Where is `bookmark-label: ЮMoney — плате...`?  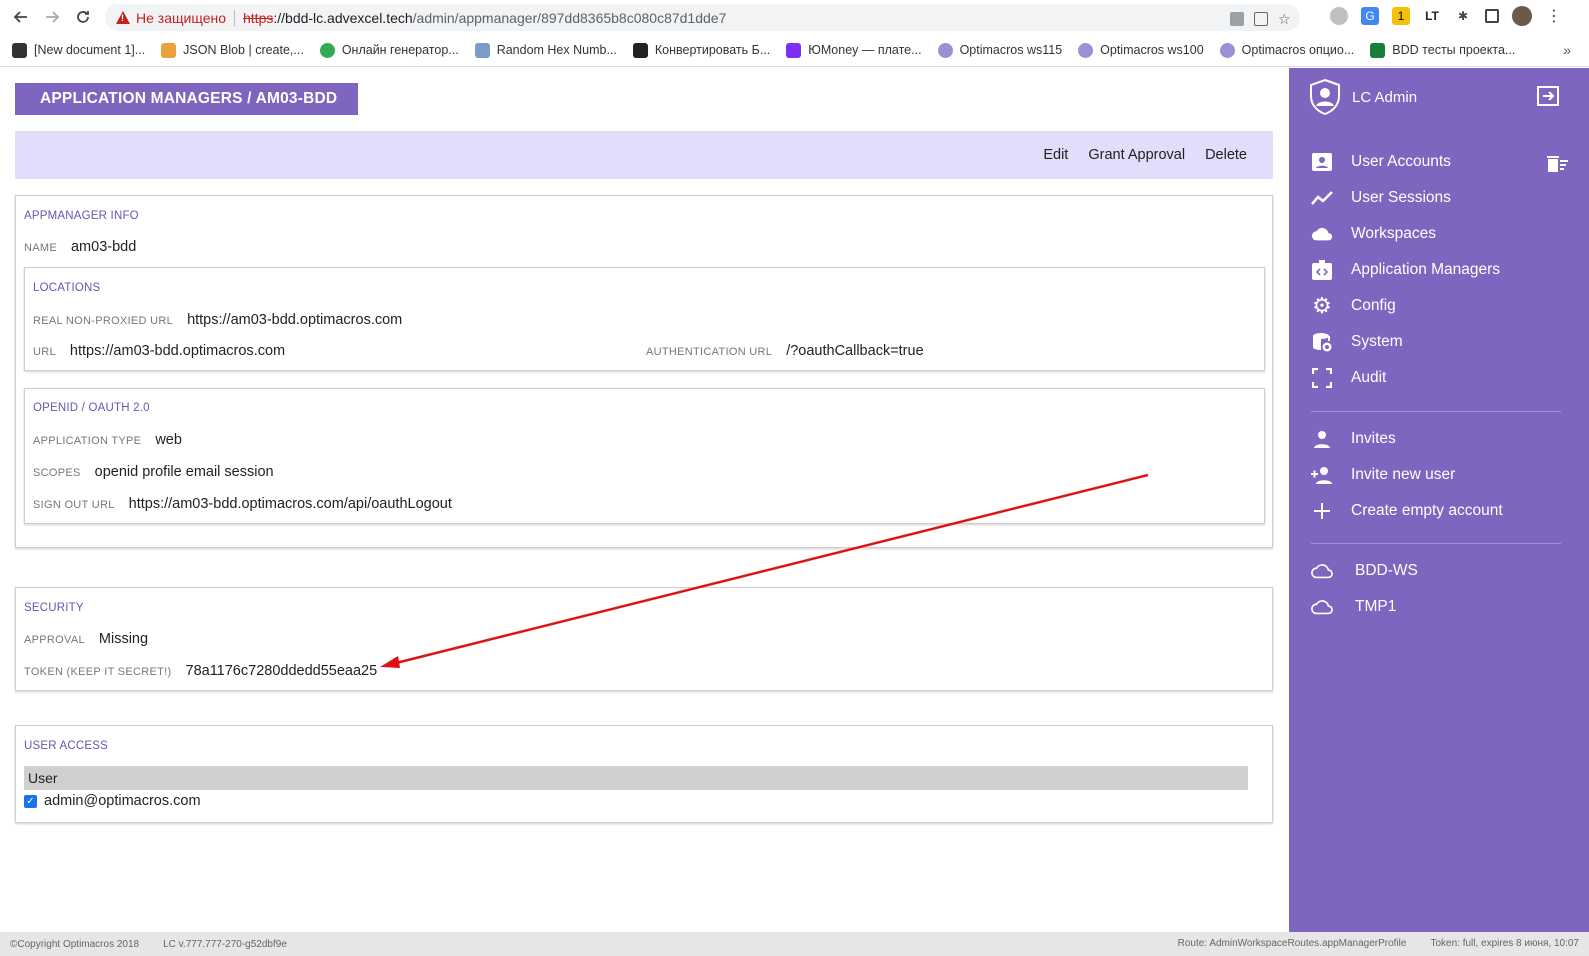
bookmark-label: ЮMoney — плате... is located at coordinates (865, 50).